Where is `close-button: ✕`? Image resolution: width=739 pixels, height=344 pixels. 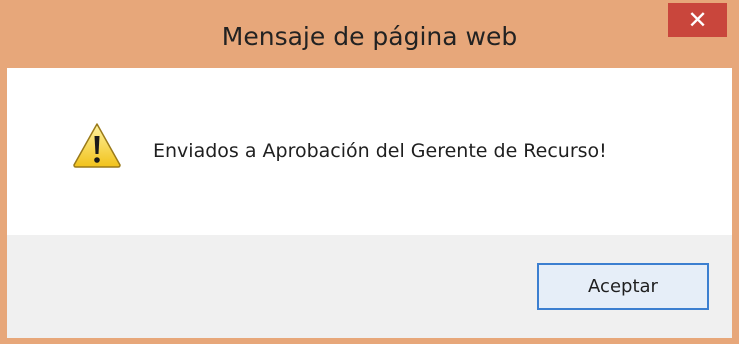 close-button: ✕ is located at coordinates (697, 20).